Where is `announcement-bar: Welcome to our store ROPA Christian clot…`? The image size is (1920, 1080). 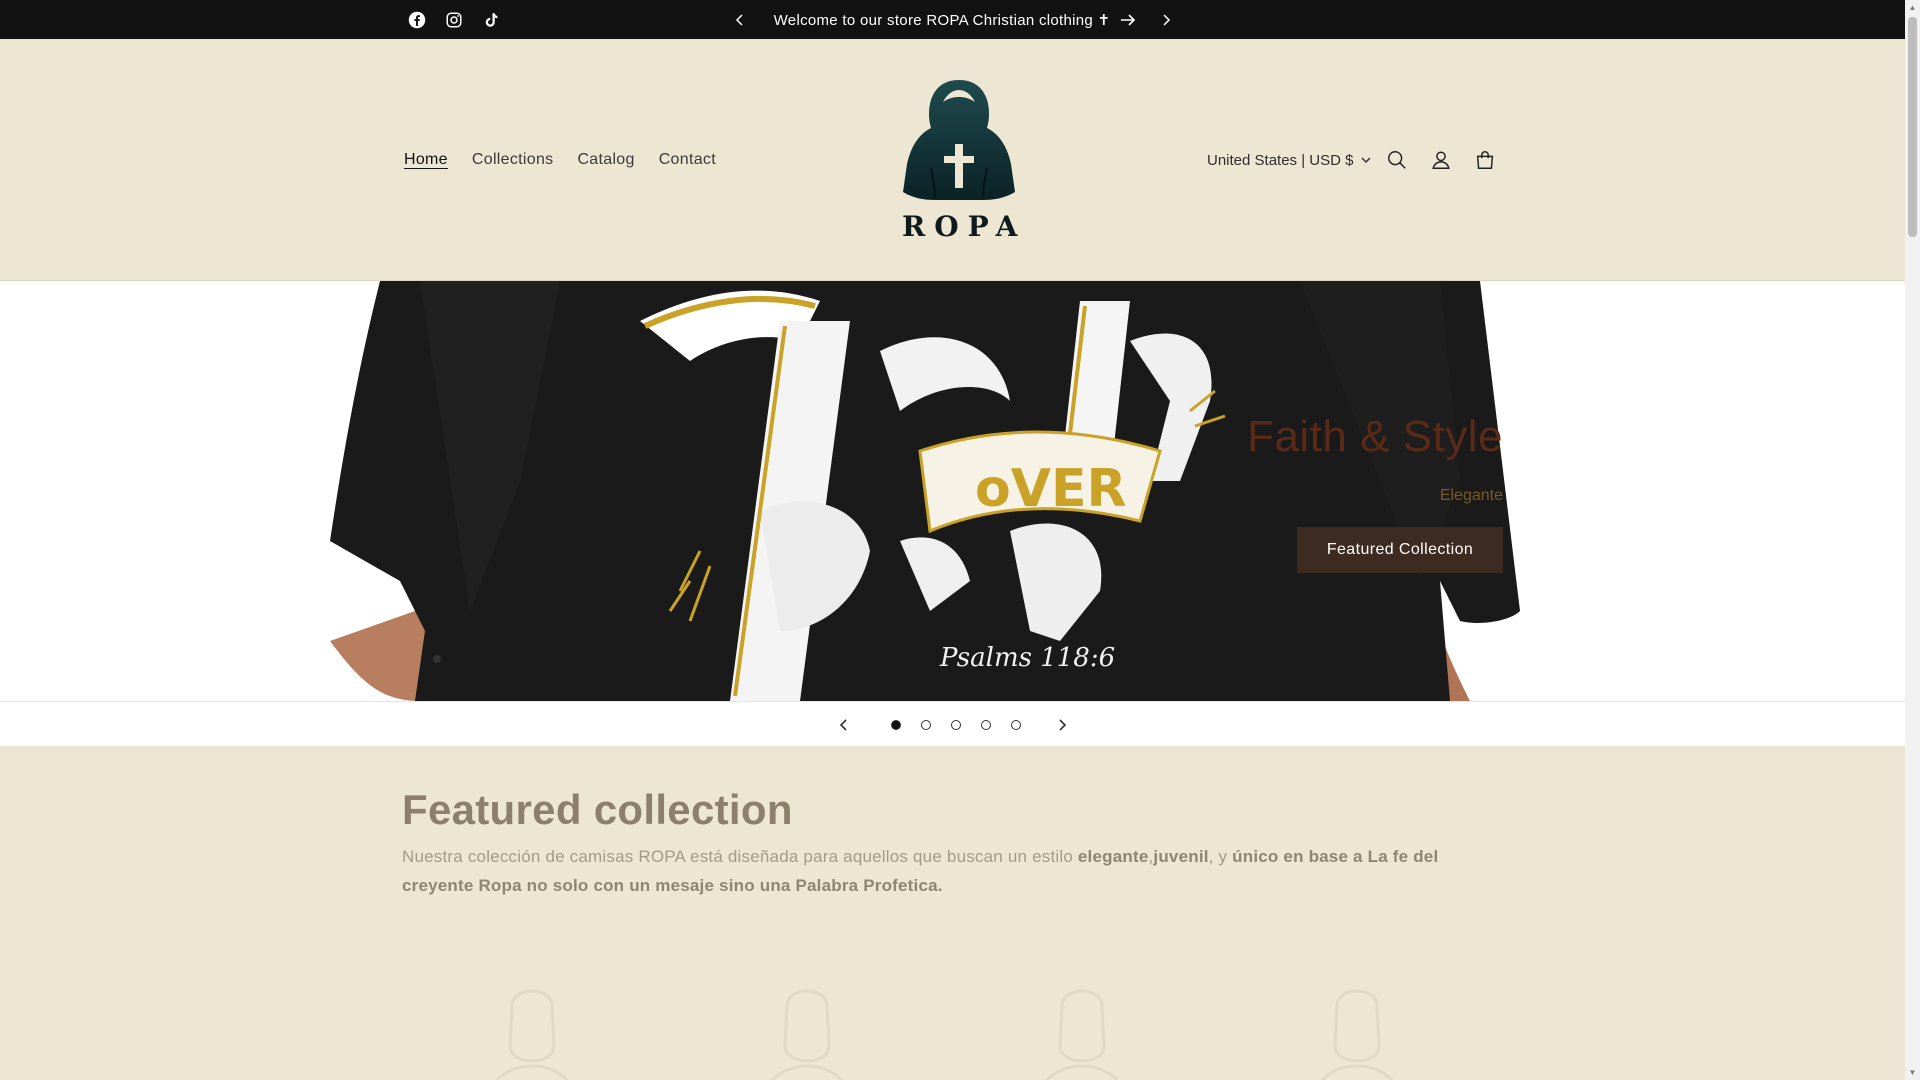
announcement-bar: Welcome to our store ROPA Christian clot… is located at coordinates (952, 19).